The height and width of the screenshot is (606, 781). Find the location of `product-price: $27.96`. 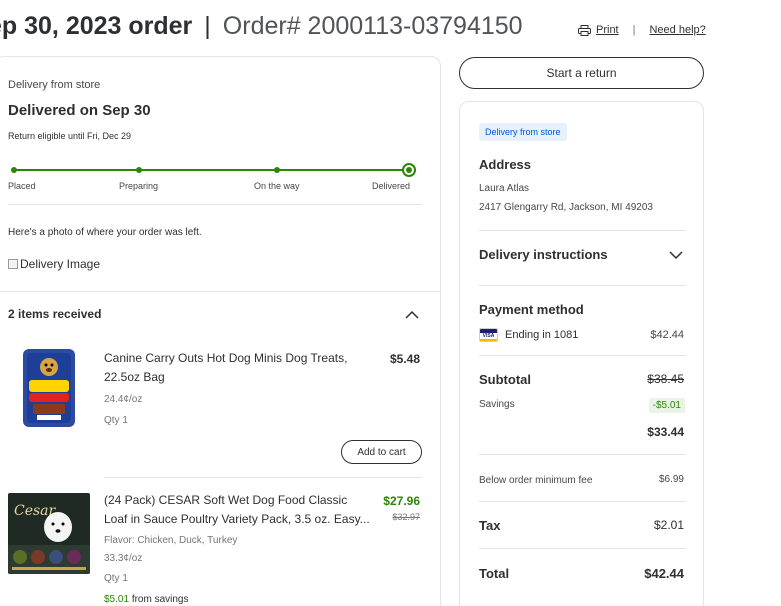

product-price: $27.96 is located at coordinates (401, 501).